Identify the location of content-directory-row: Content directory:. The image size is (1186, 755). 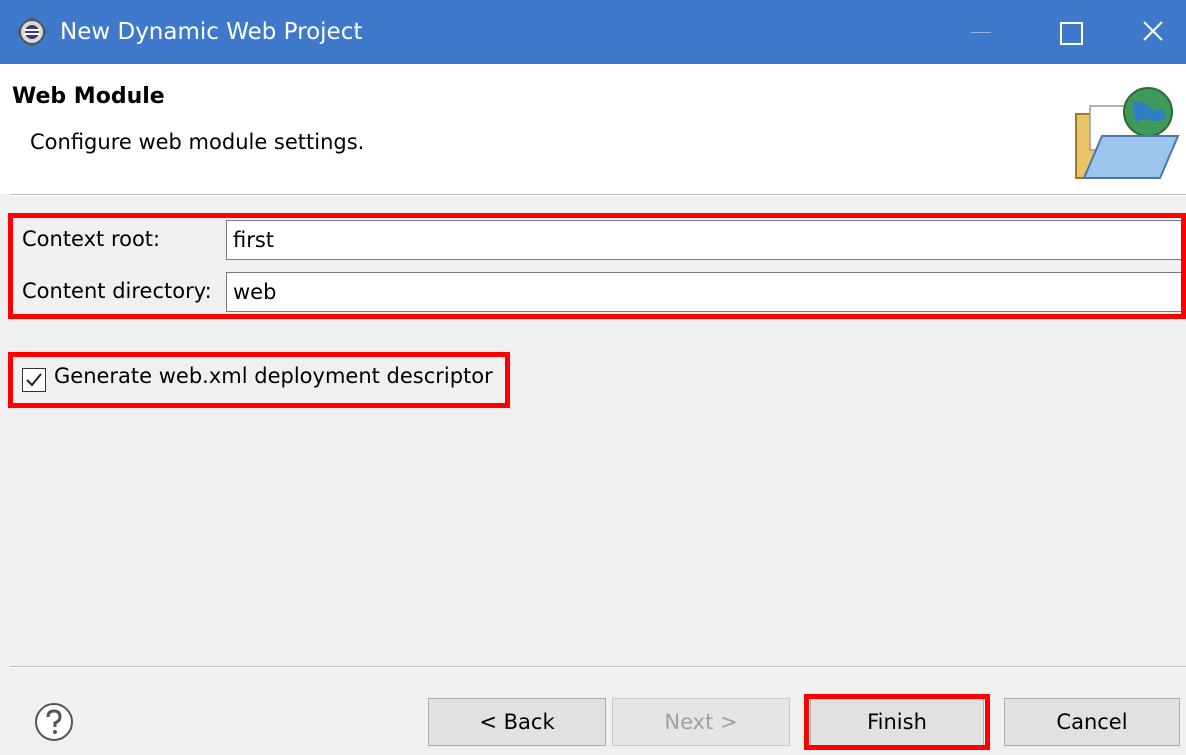
(599, 295).